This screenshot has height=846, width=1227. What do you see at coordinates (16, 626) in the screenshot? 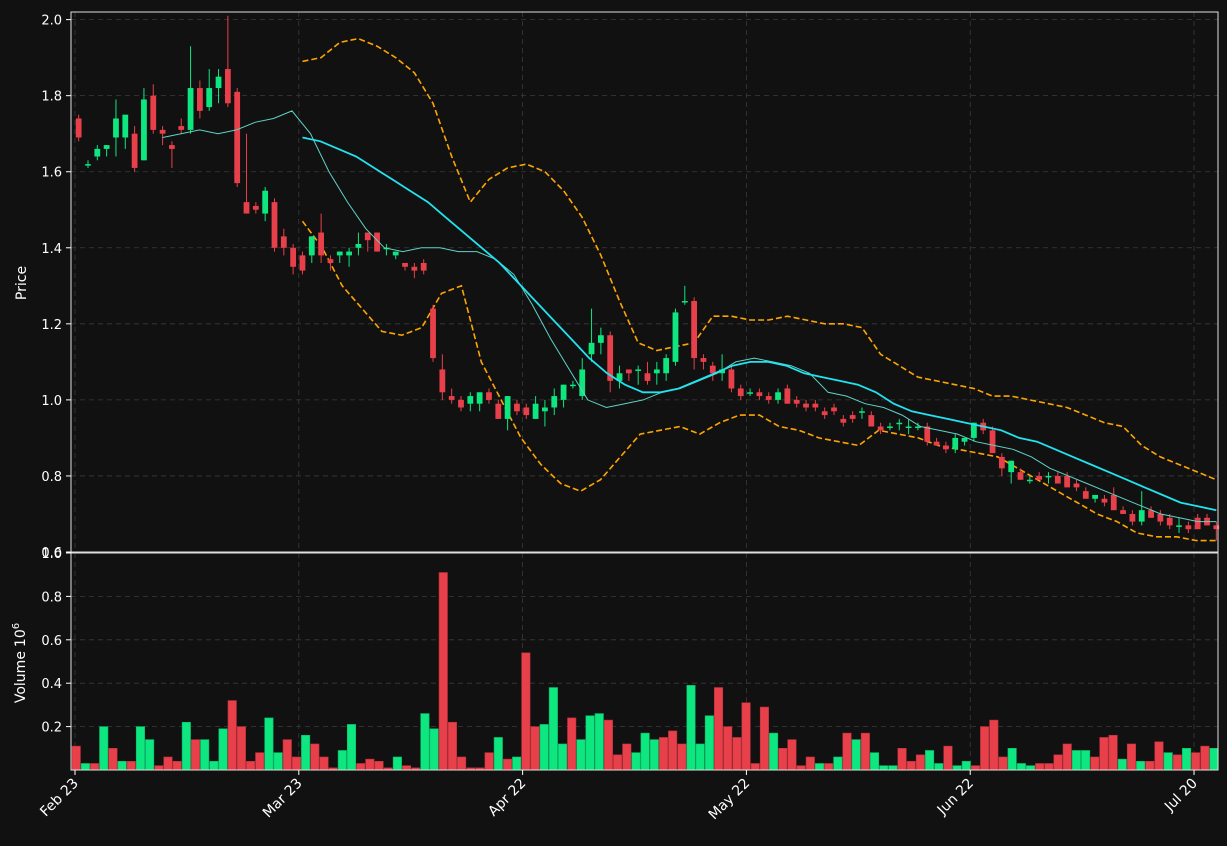
I see `volume-axis-exponent-power: 6` at bounding box center [16, 626].